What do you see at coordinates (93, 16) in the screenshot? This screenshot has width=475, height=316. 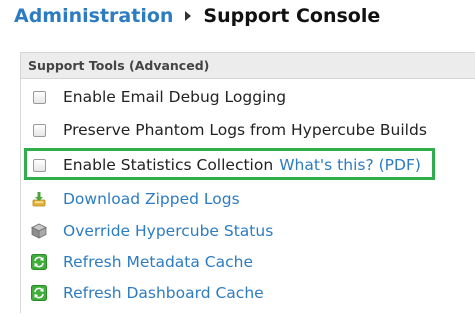 I see `breadcrumb-administration-link: Administration` at bounding box center [93, 16].